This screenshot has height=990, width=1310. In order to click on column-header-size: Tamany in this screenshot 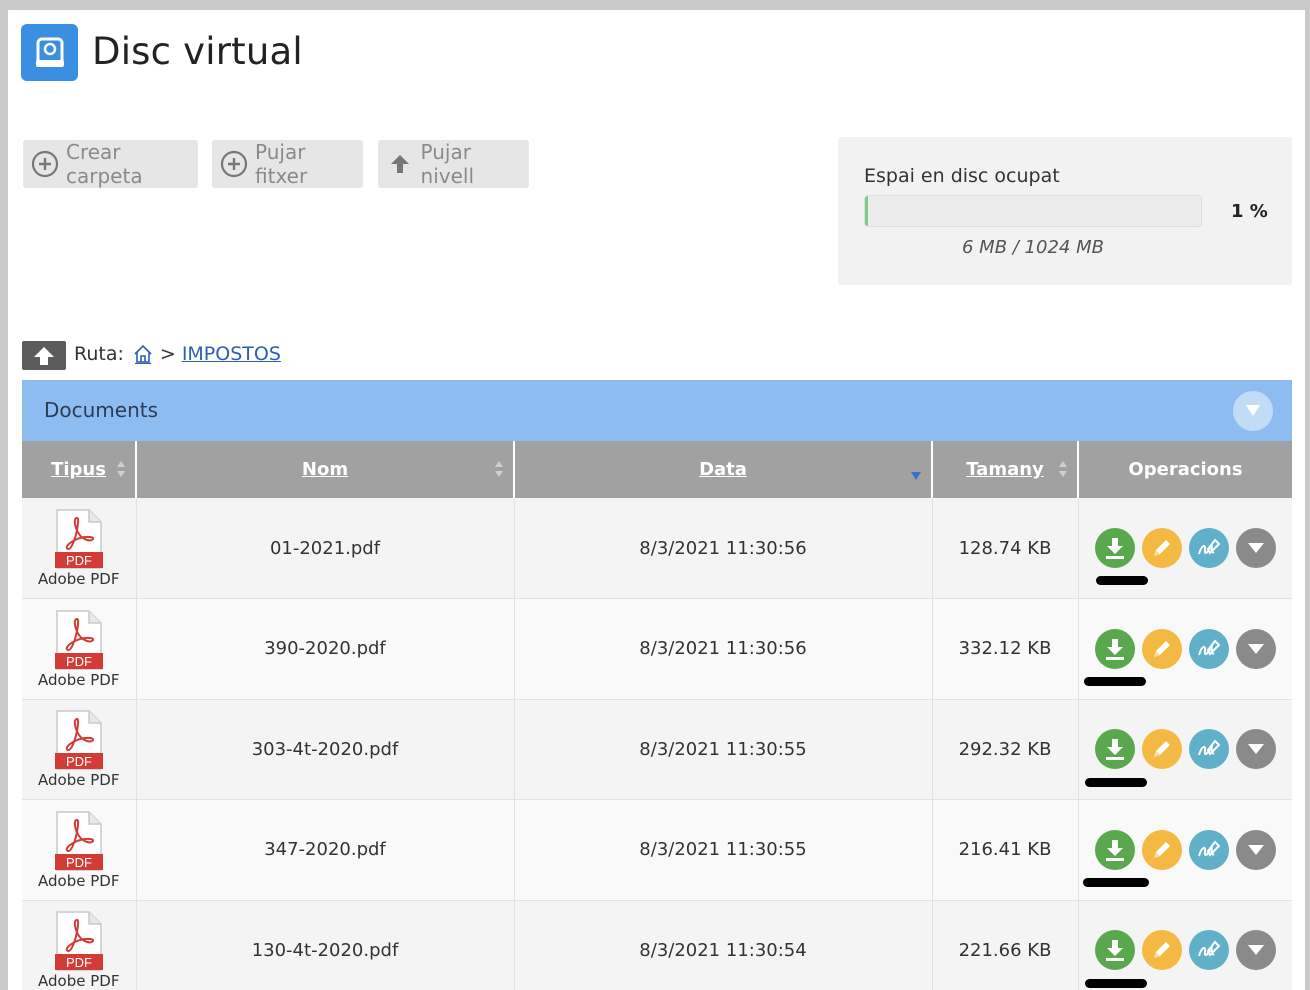, I will do `click(1005, 469)`.